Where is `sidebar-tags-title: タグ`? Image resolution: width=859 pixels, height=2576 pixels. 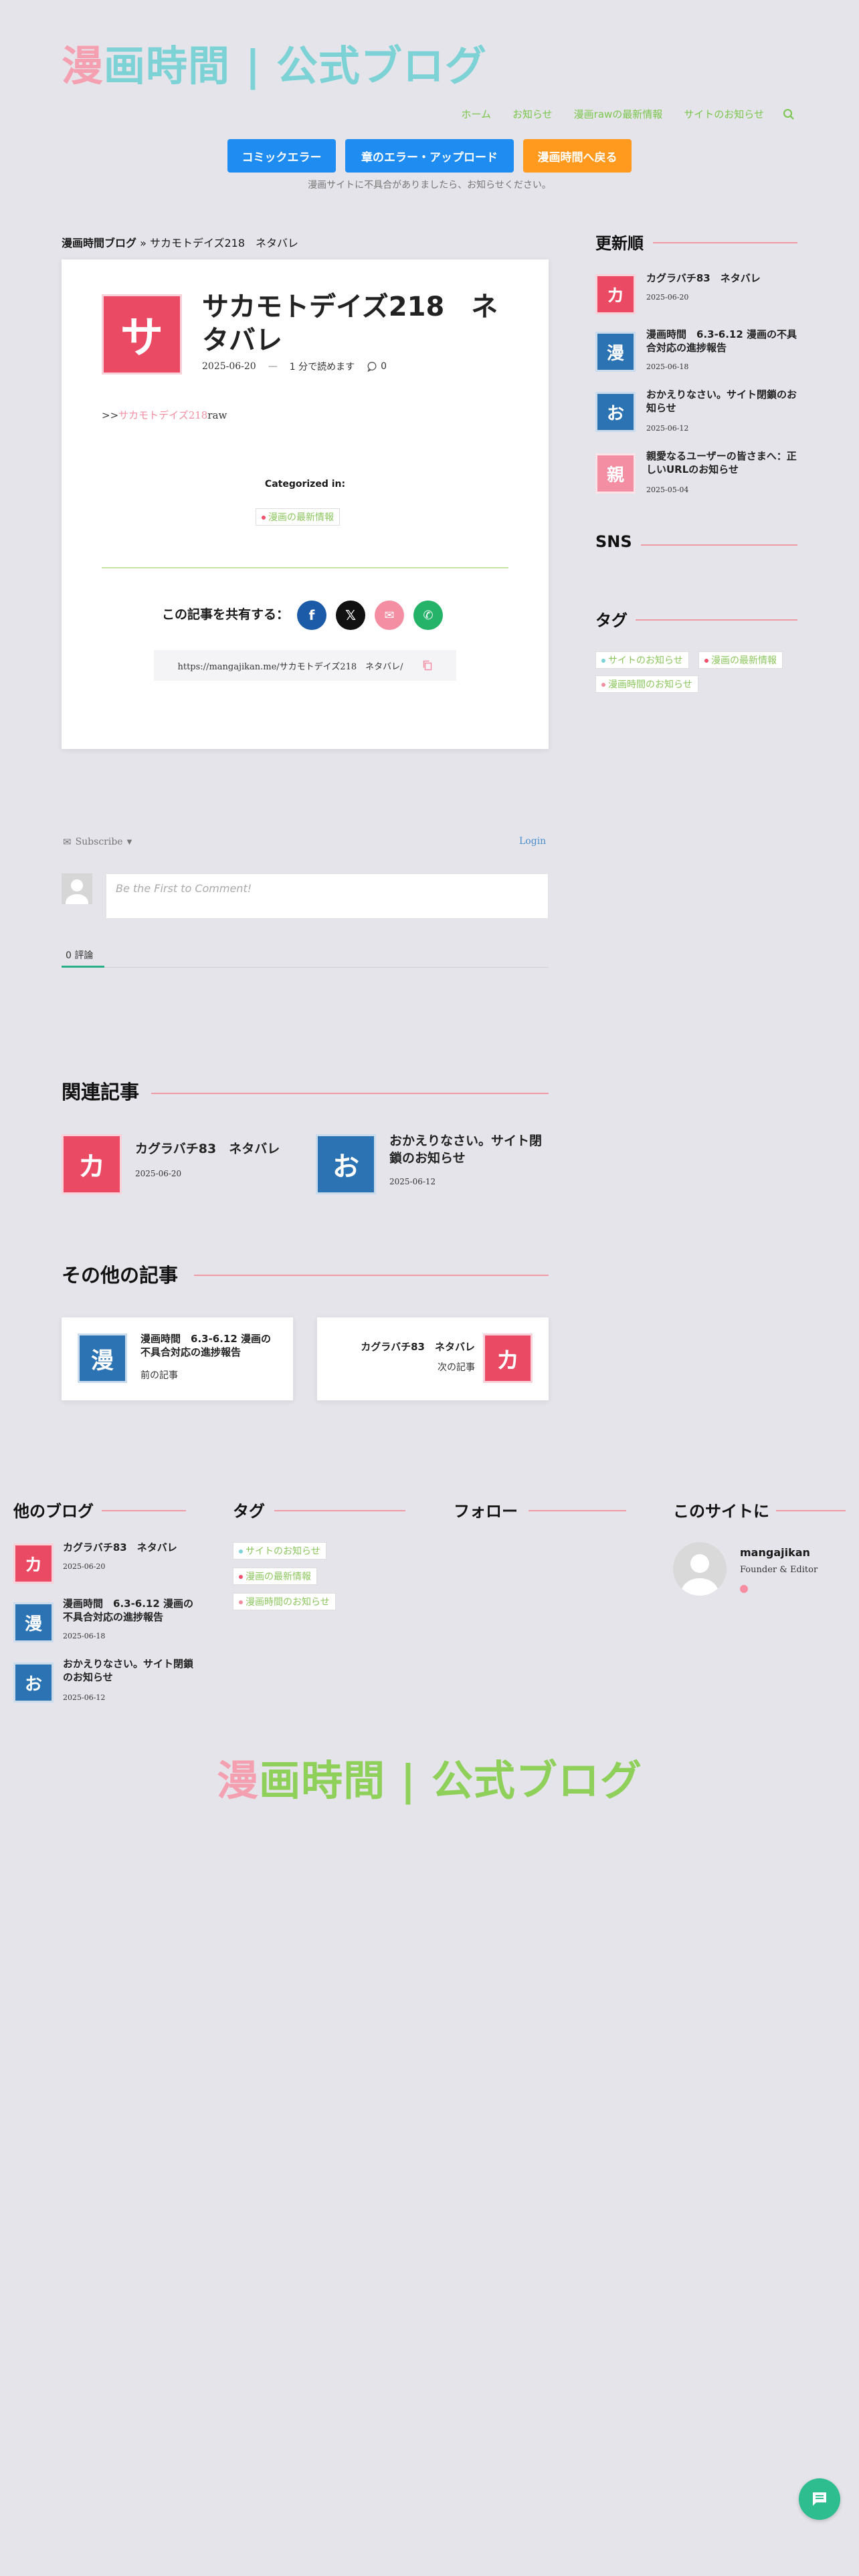
sidebar-tags-title: タグ is located at coordinates (611, 621).